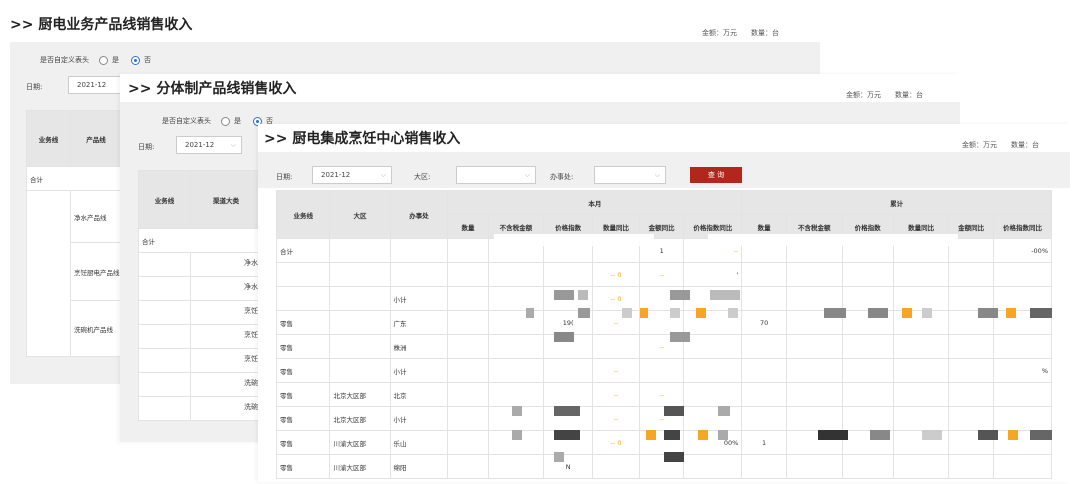 The height and width of the screenshot is (484, 1080). What do you see at coordinates (422, 177) in the screenshot?
I see `region-label: 大区:` at bounding box center [422, 177].